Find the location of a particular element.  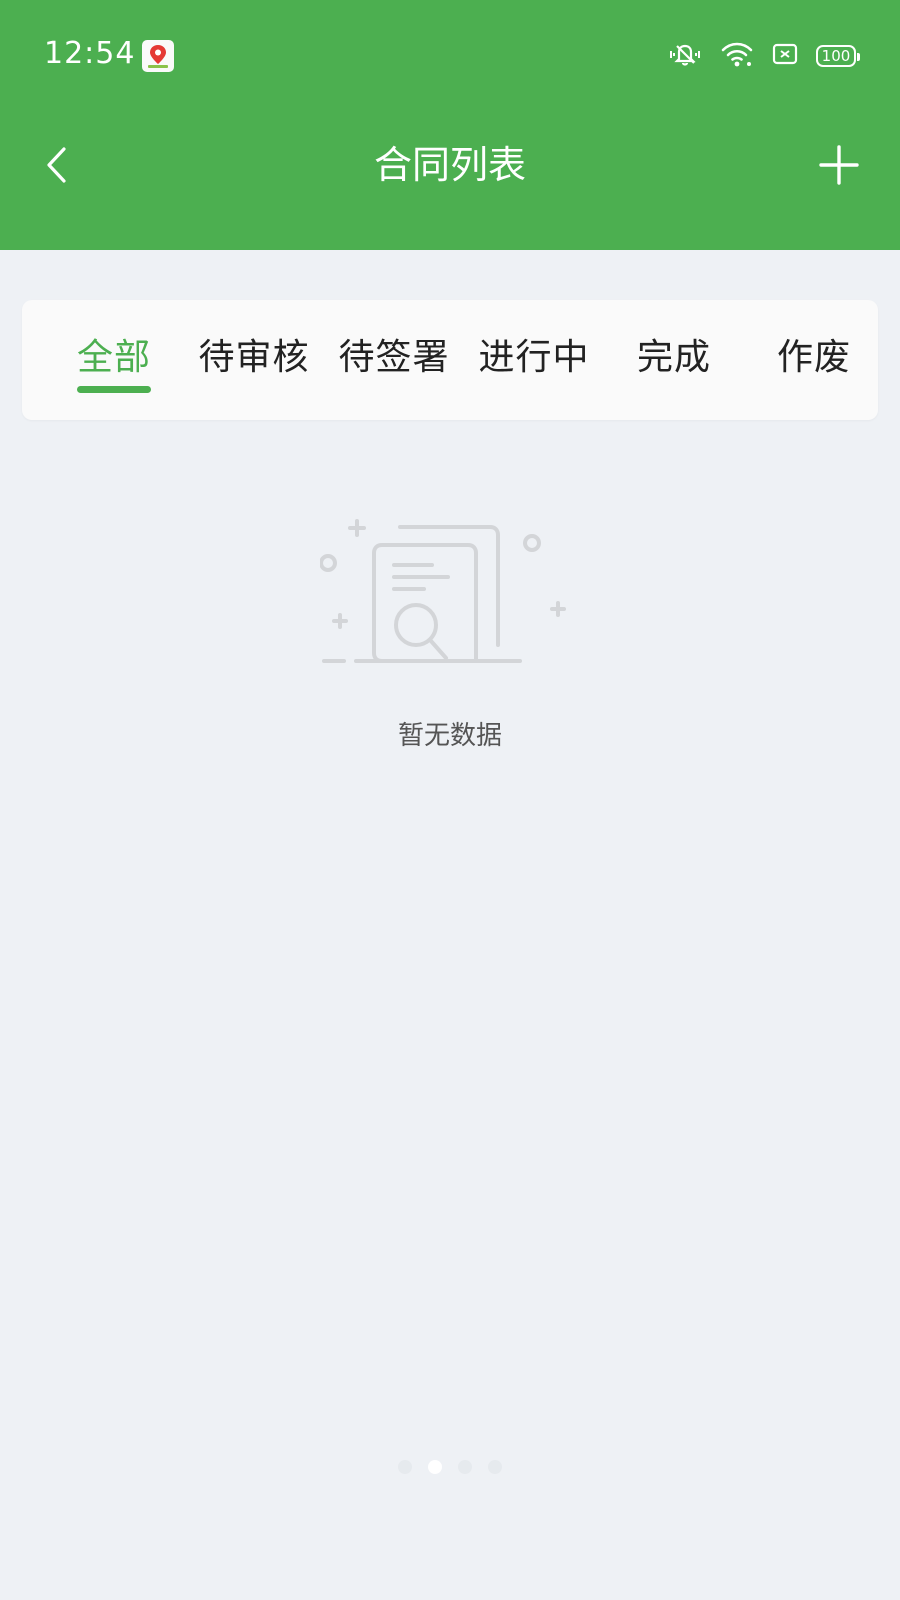

page-dot-active is located at coordinates (435, 1467).